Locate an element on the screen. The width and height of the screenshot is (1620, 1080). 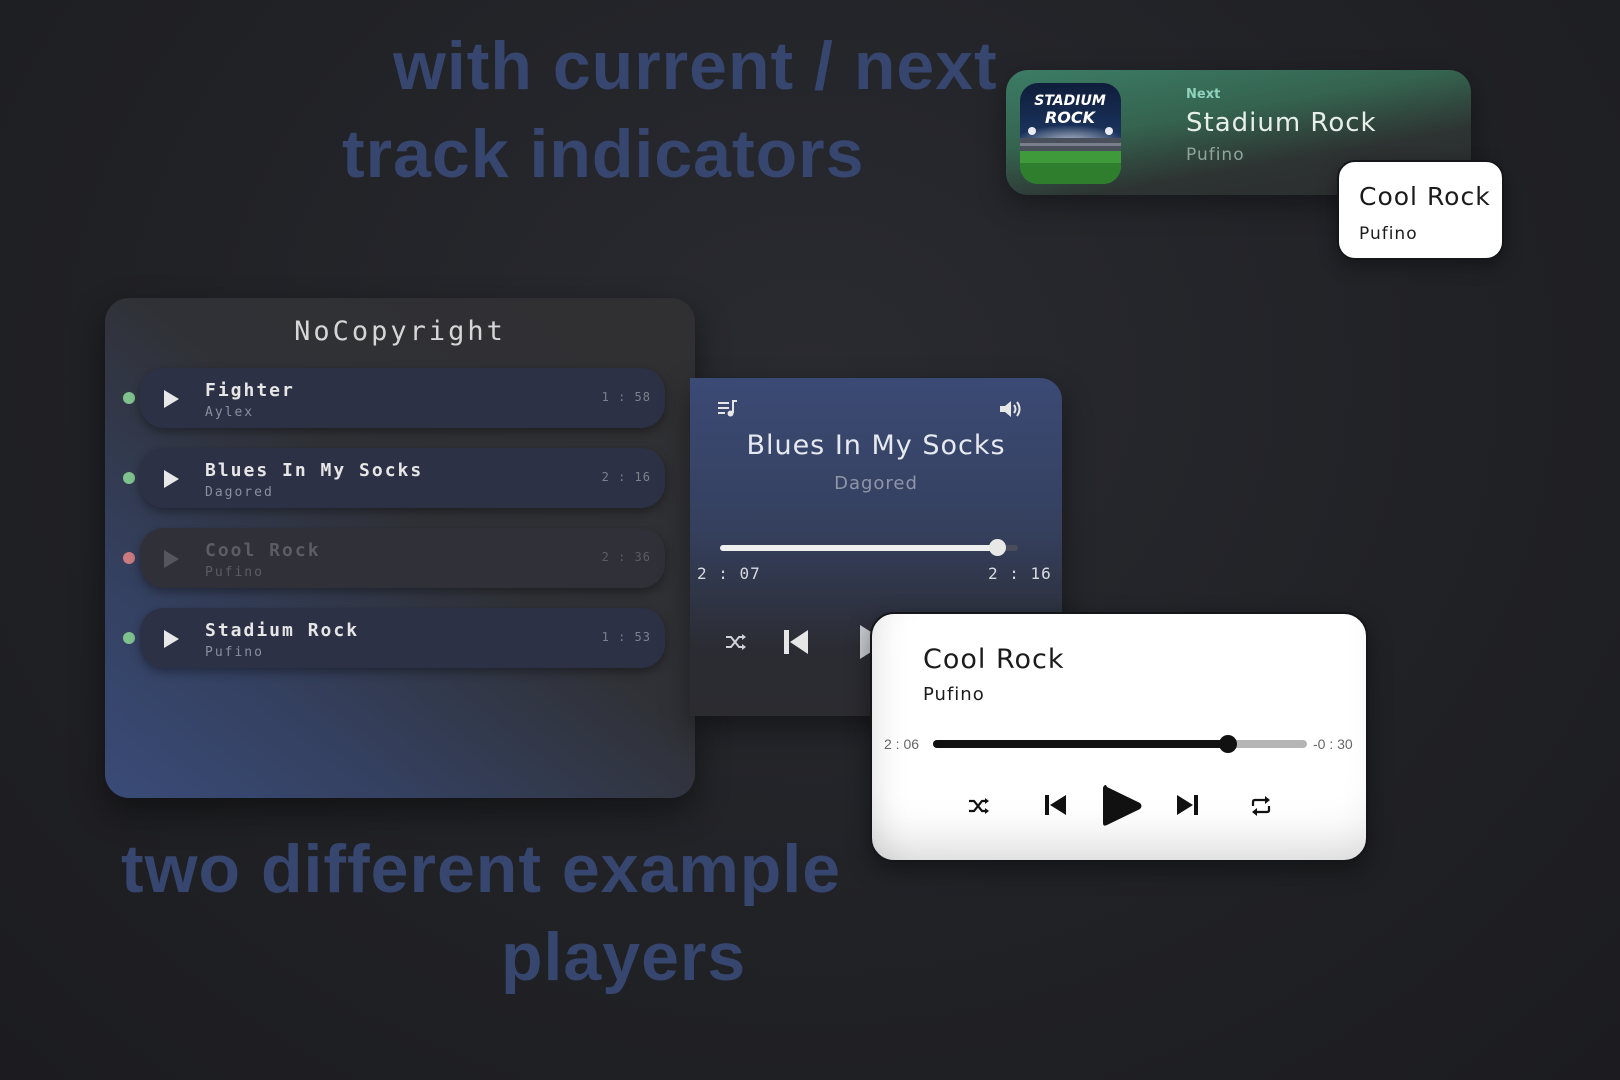
track-name: Cool Rock is located at coordinates (263, 550).